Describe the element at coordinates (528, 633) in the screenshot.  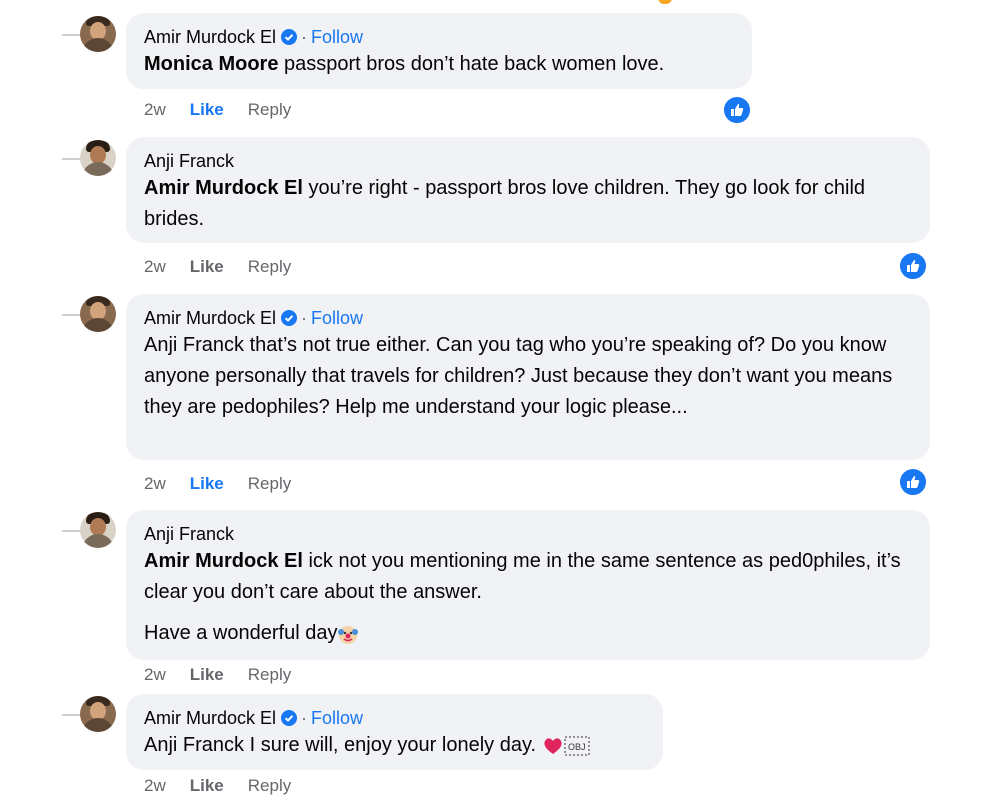
I see `comment-paragraph-2: Have a wonderful day` at that location.